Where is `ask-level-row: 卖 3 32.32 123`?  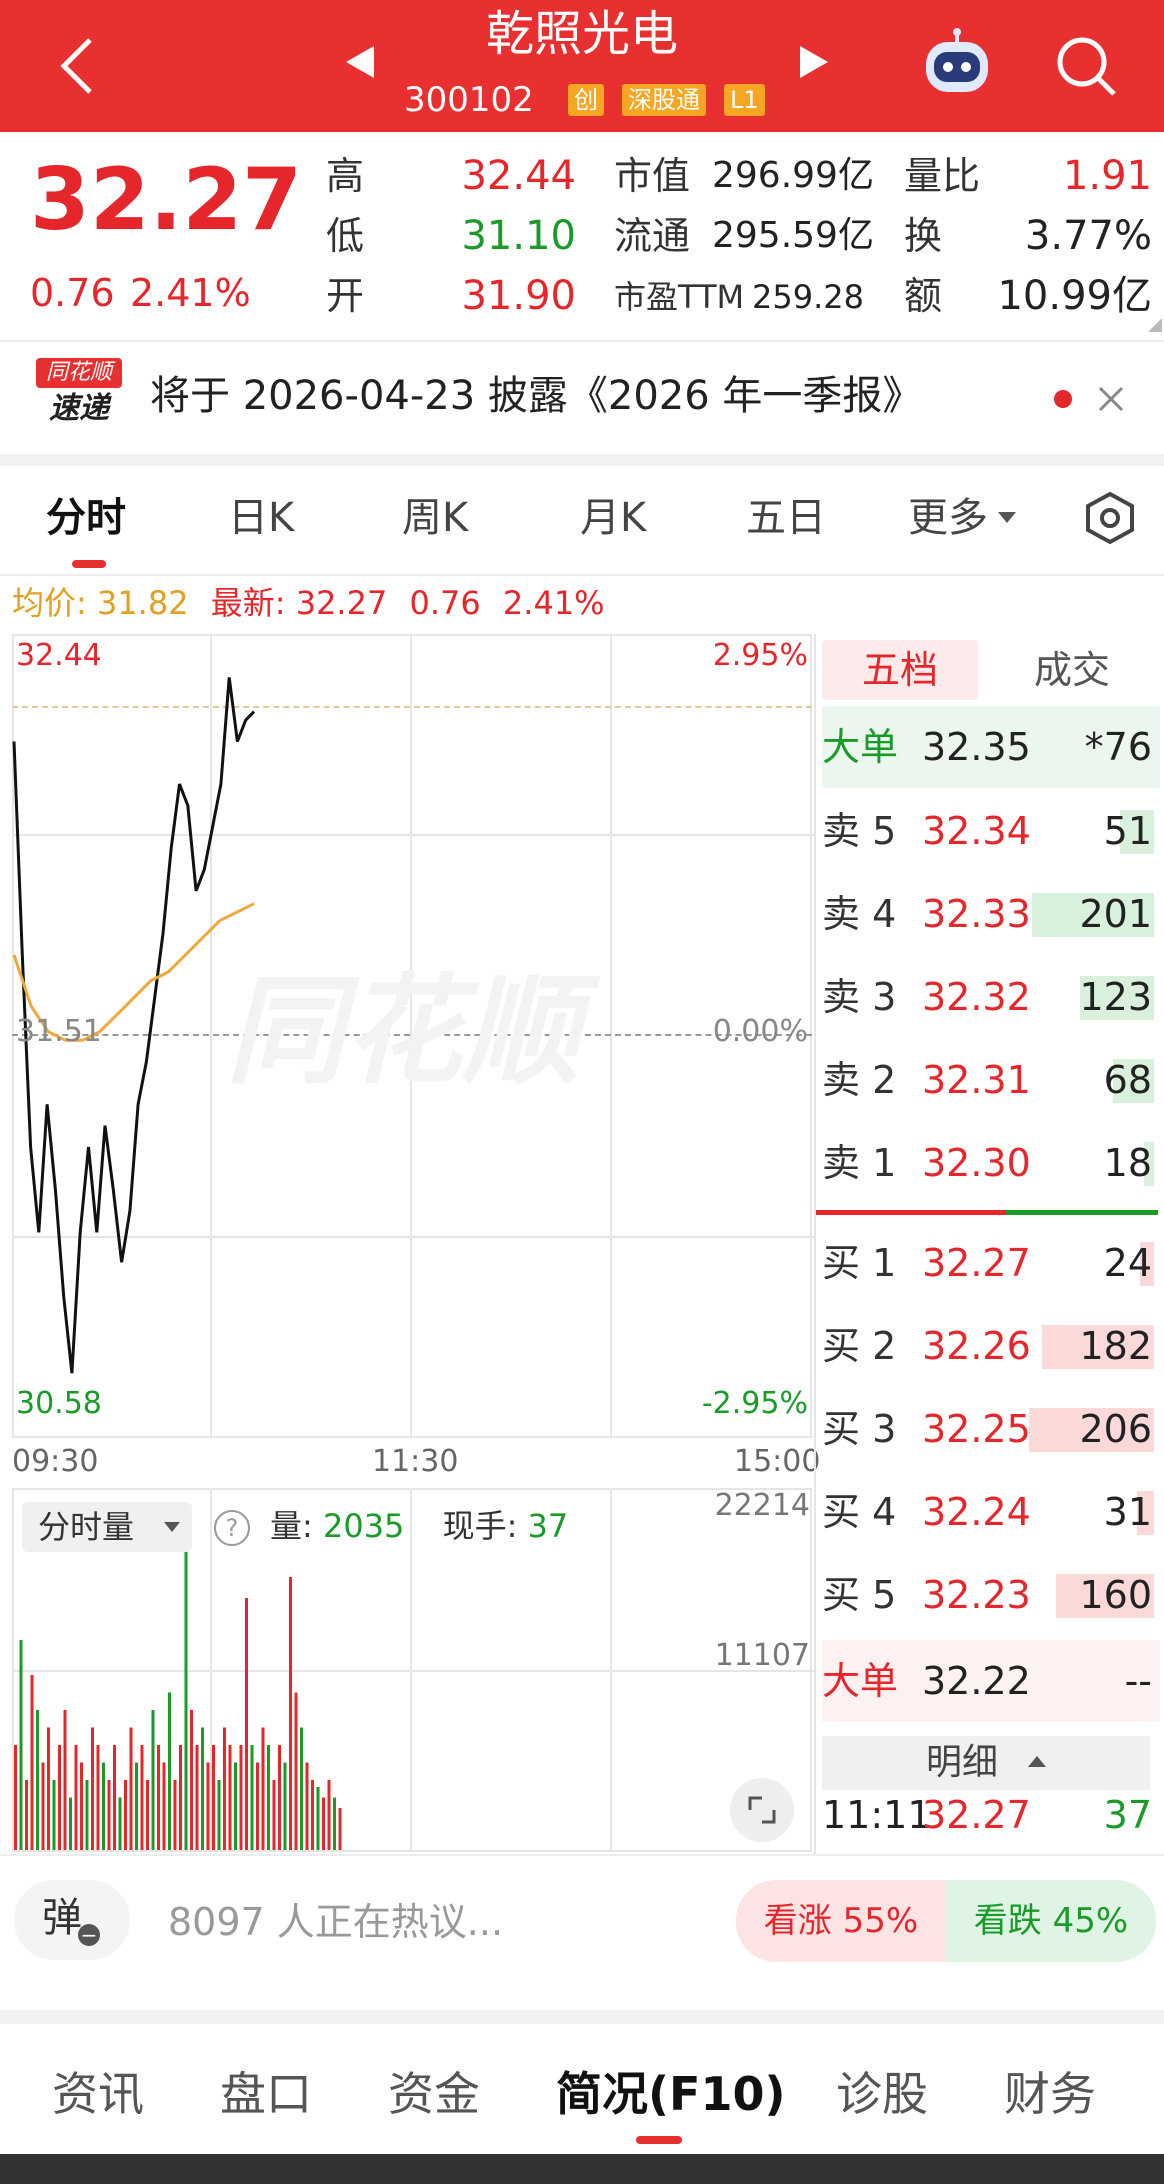
ask-level-row: 卖 3 32.32 123 is located at coordinates (991, 997).